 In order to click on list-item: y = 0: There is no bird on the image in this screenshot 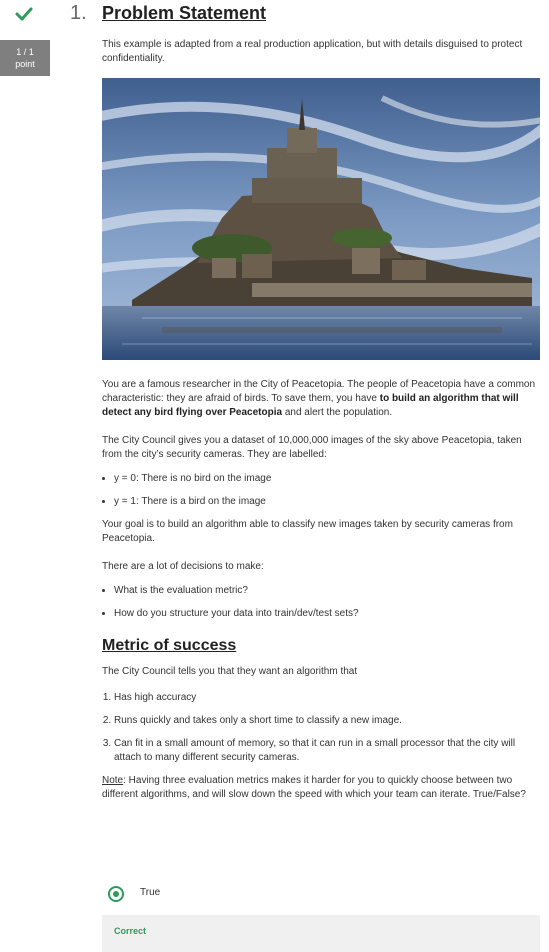, I will do `click(327, 479)`.